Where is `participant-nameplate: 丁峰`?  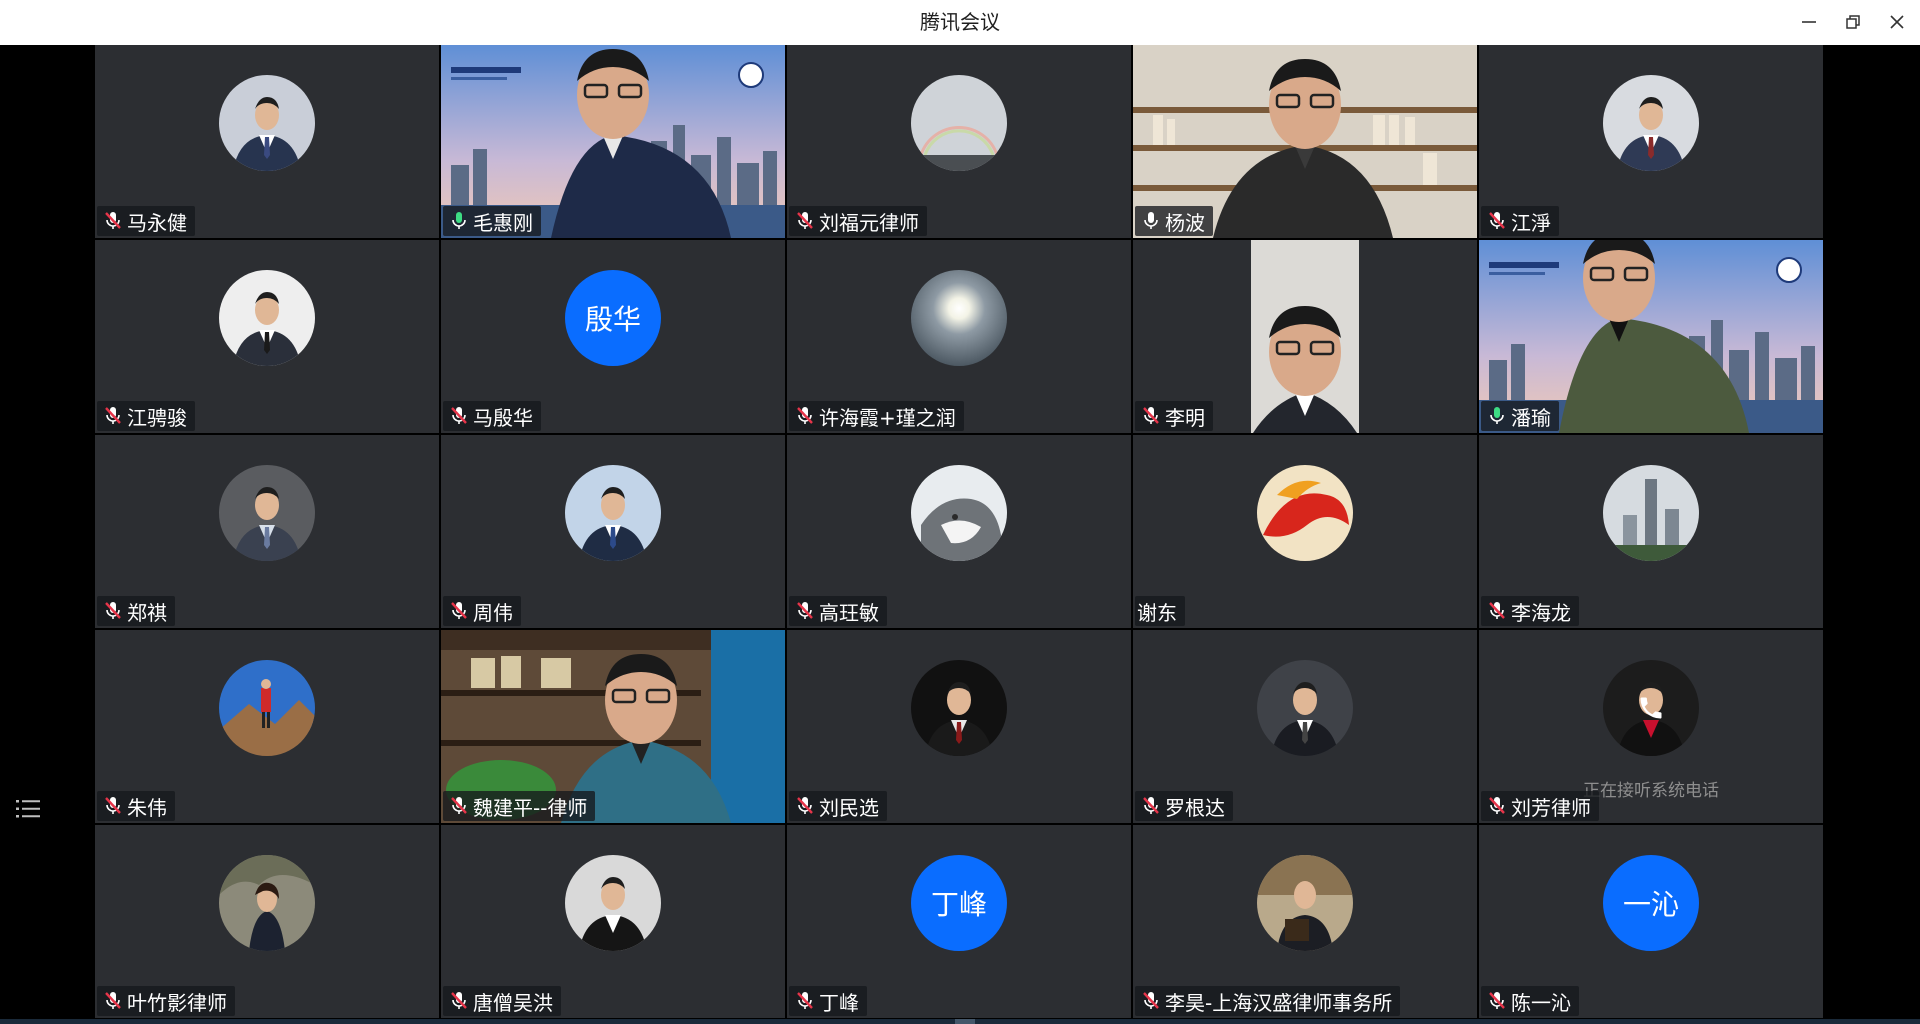 participant-nameplate: 丁峰 is located at coordinates (828, 1001).